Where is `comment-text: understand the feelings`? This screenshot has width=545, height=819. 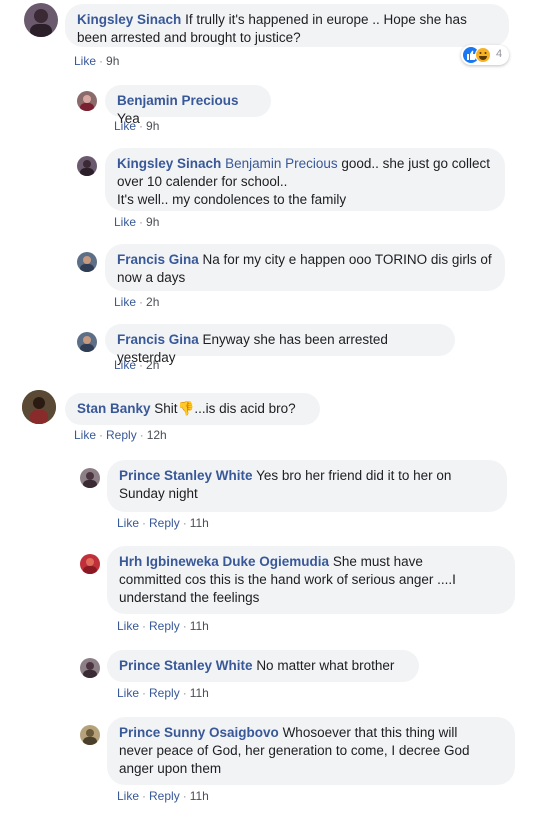 comment-text: understand the feelings is located at coordinates (189, 597).